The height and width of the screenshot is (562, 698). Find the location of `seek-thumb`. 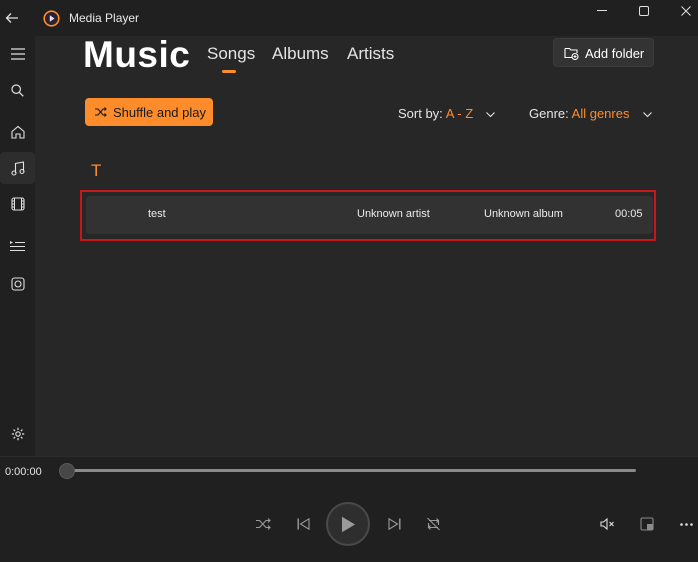

seek-thumb is located at coordinates (67, 471).